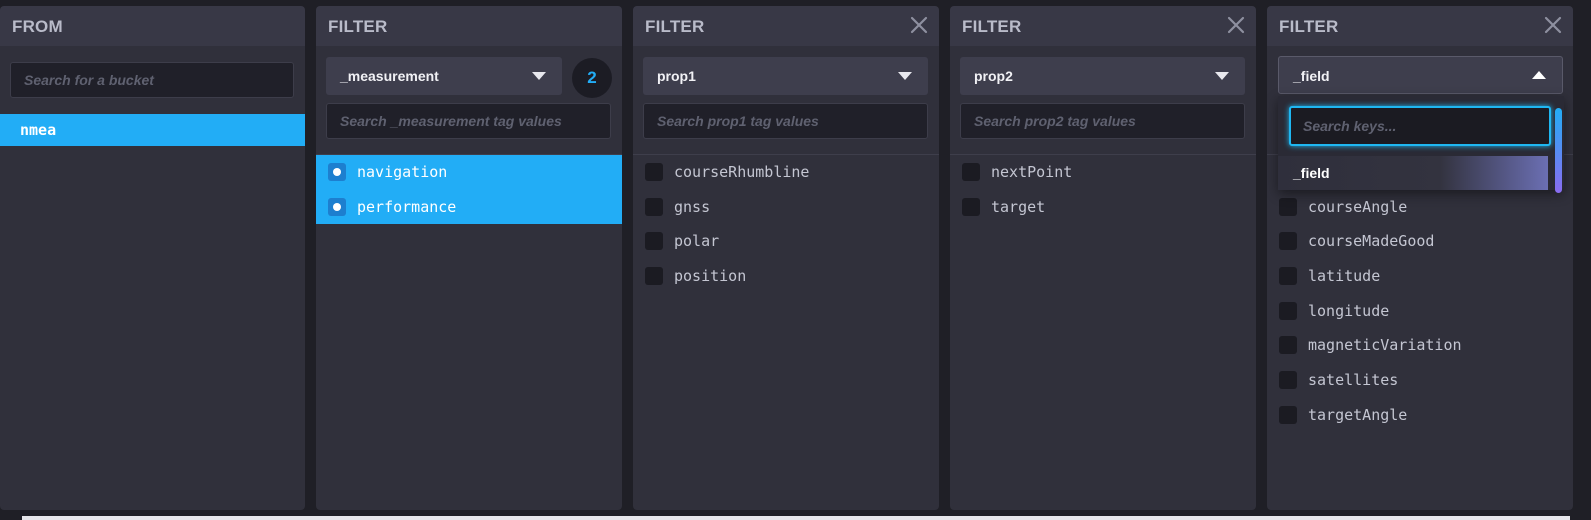 The width and height of the screenshot is (1591, 520). I want to click on tag-value-label: nextPoint, so click(1032, 172).